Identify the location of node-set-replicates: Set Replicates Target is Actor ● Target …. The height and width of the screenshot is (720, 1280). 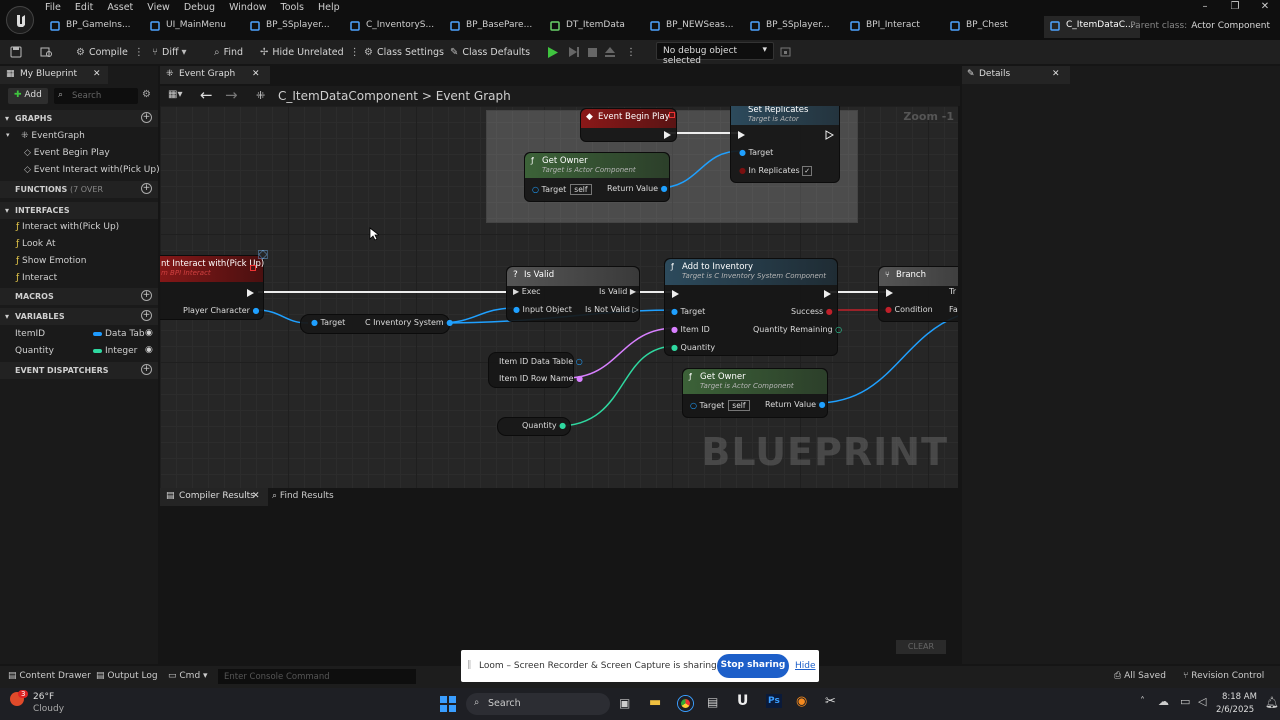
(785, 144).